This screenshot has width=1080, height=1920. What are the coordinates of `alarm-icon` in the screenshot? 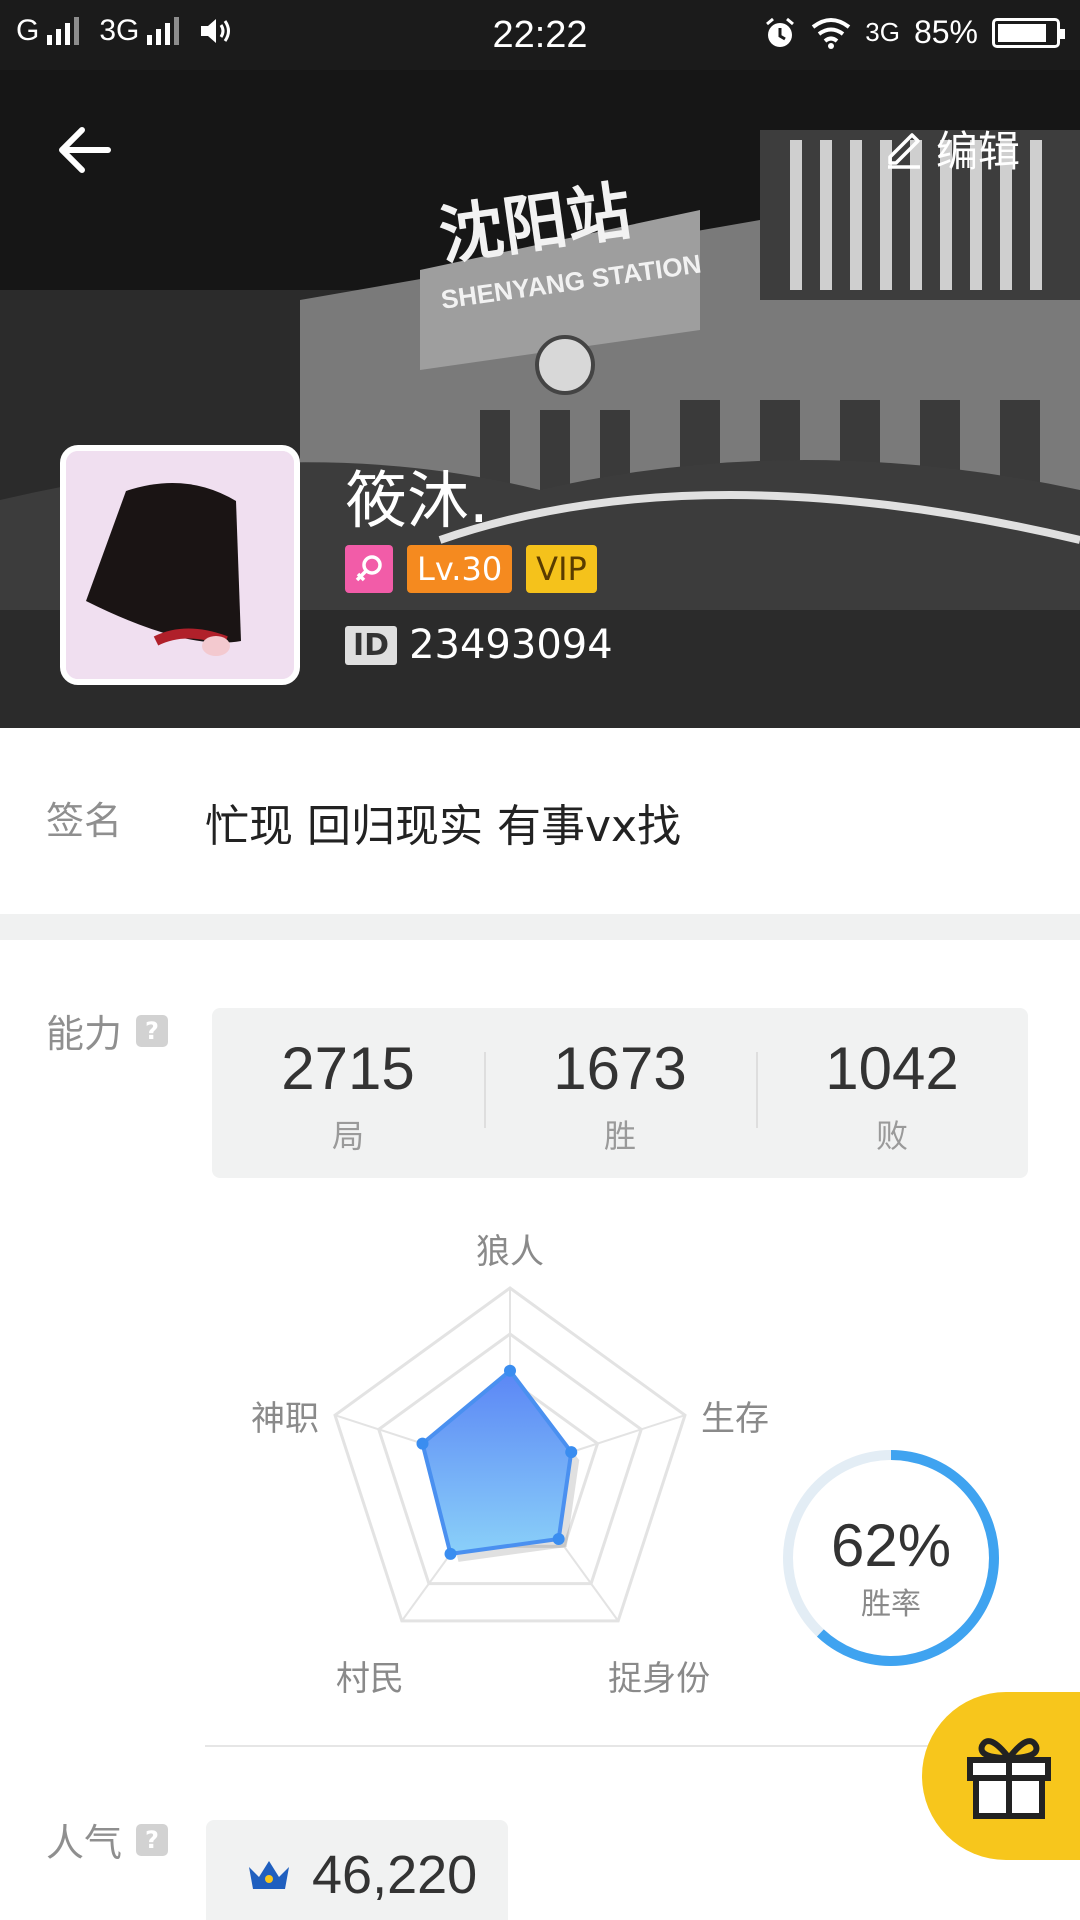 It's located at (780, 32).